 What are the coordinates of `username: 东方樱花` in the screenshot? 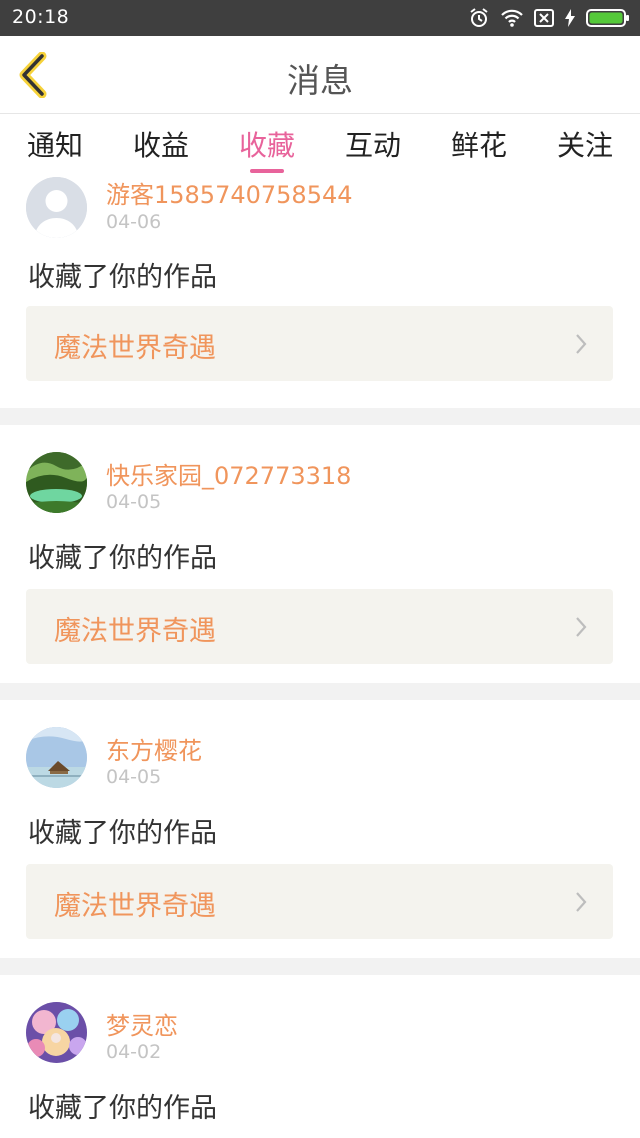 It's located at (154, 748).